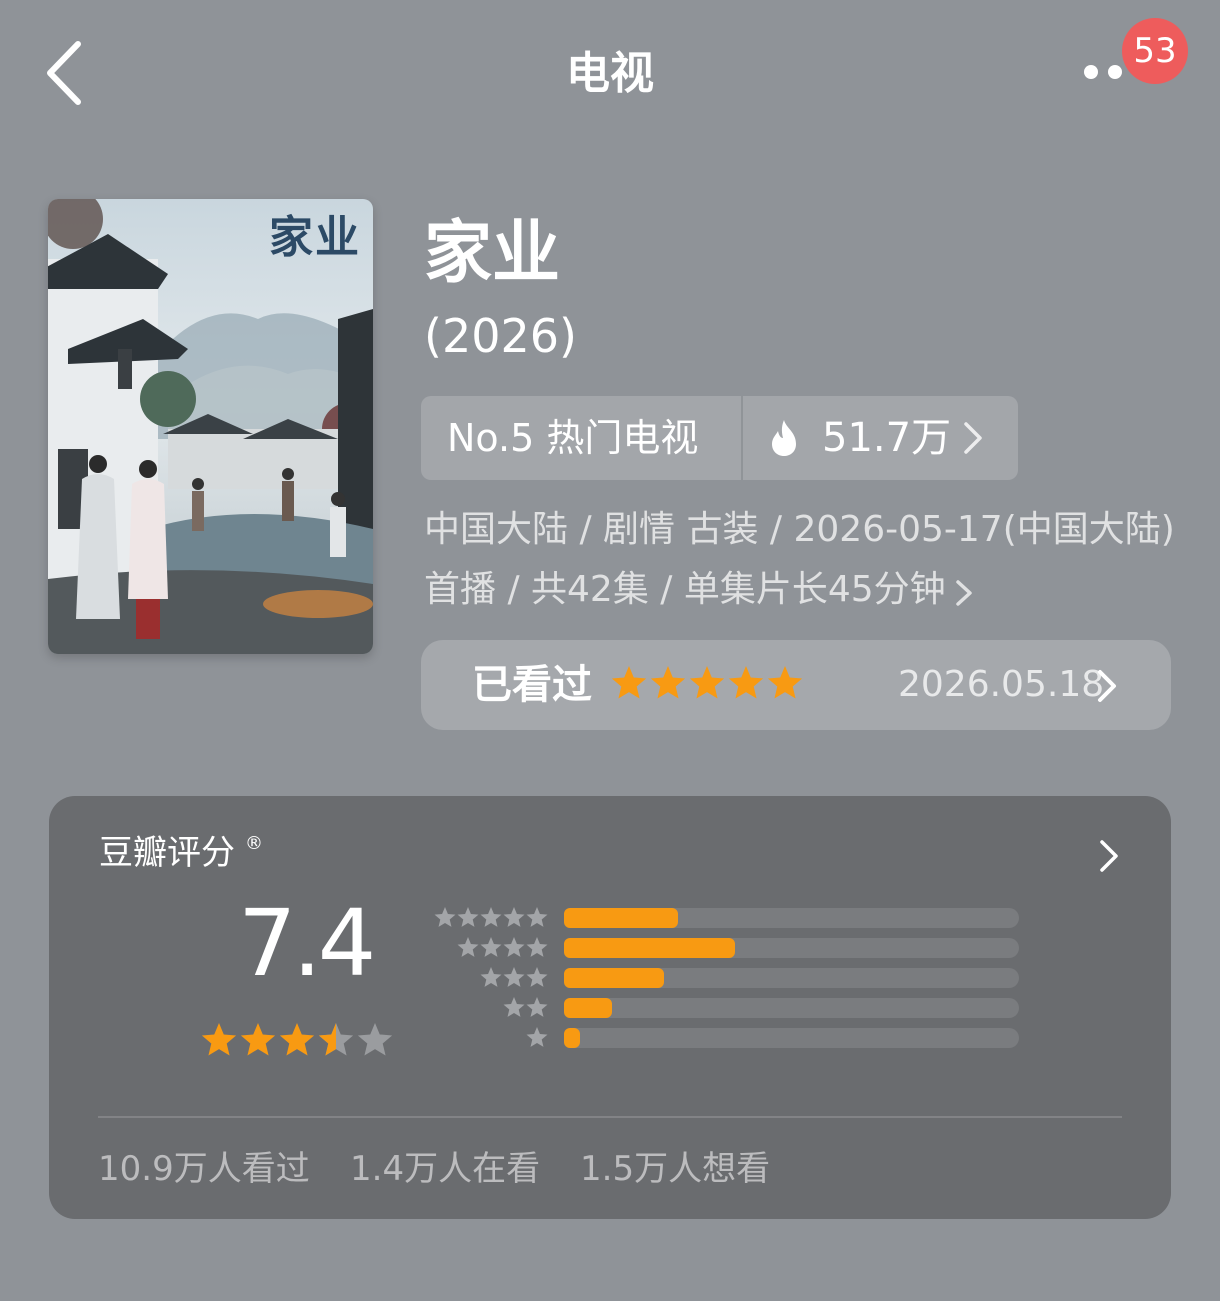 The image size is (1220, 1301). What do you see at coordinates (675, 1169) in the screenshot?
I see `want-count: 1.5万人想看` at bounding box center [675, 1169].